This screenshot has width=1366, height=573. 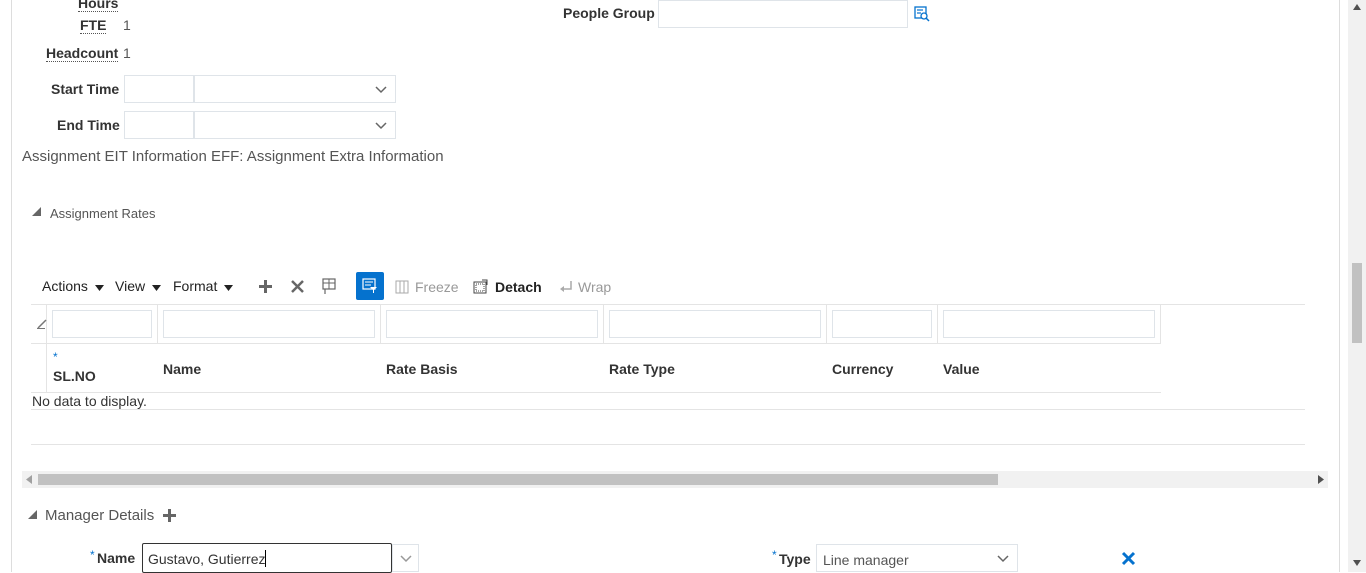 I want to click on actions-label: Actions, so click(x=65, y=286).